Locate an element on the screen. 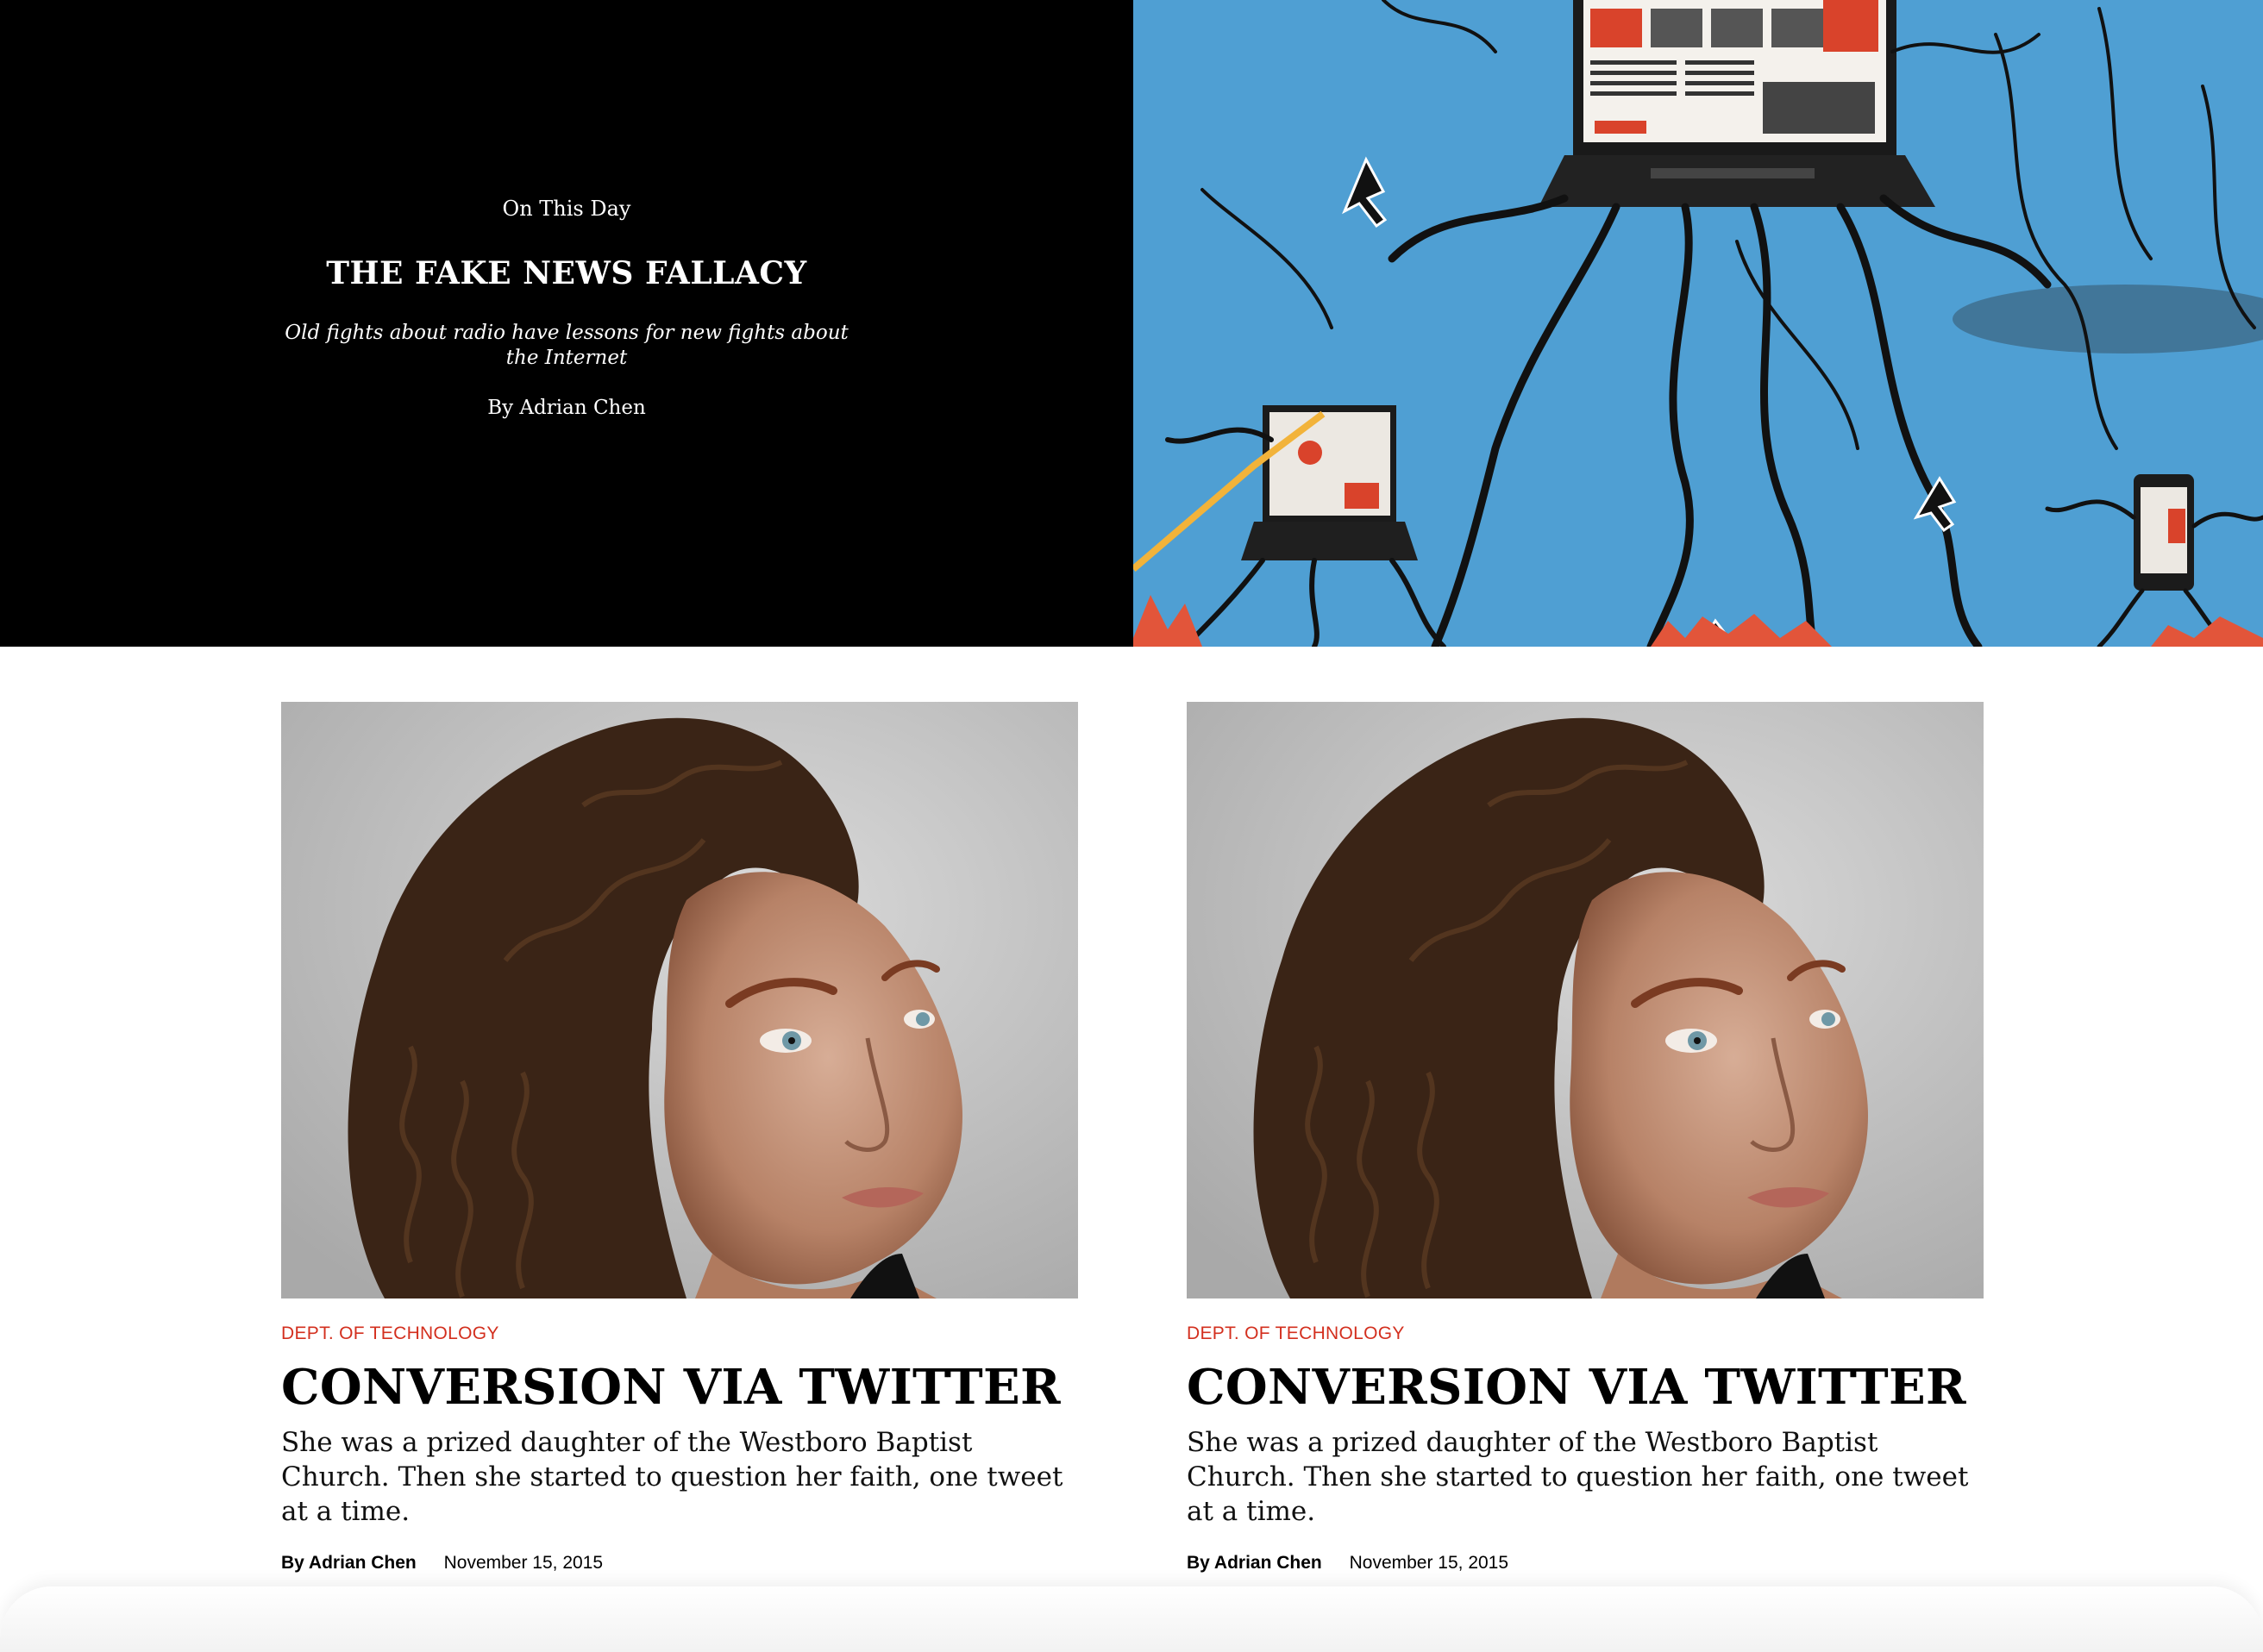 This screenshot has width=2263, height=1652. hero-title-link: THE FAKE NEWS FALLACY is located at coordinates (566, 273).